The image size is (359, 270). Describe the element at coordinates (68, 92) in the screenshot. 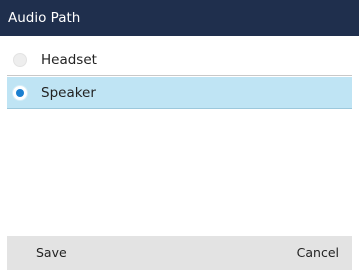

I see `option-label: Speaker` at that location.